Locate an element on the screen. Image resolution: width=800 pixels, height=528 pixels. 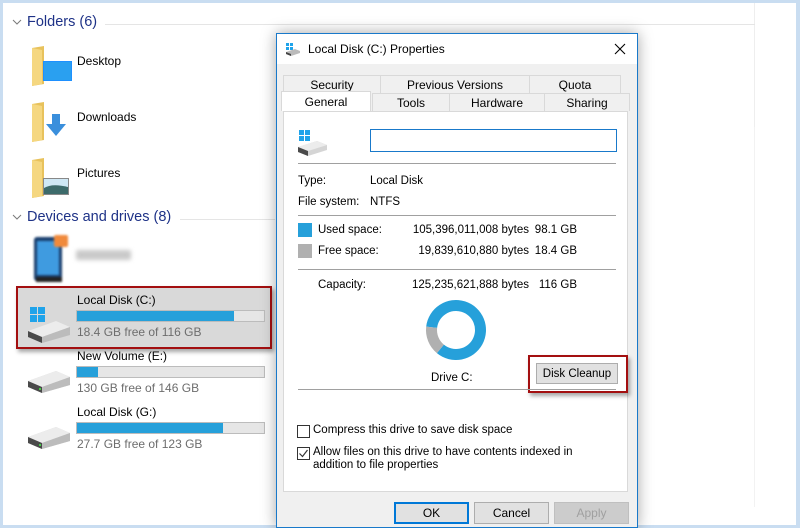
capacity-bytes: 125,235,621,888 bytes is located at coordinates (470, 285).